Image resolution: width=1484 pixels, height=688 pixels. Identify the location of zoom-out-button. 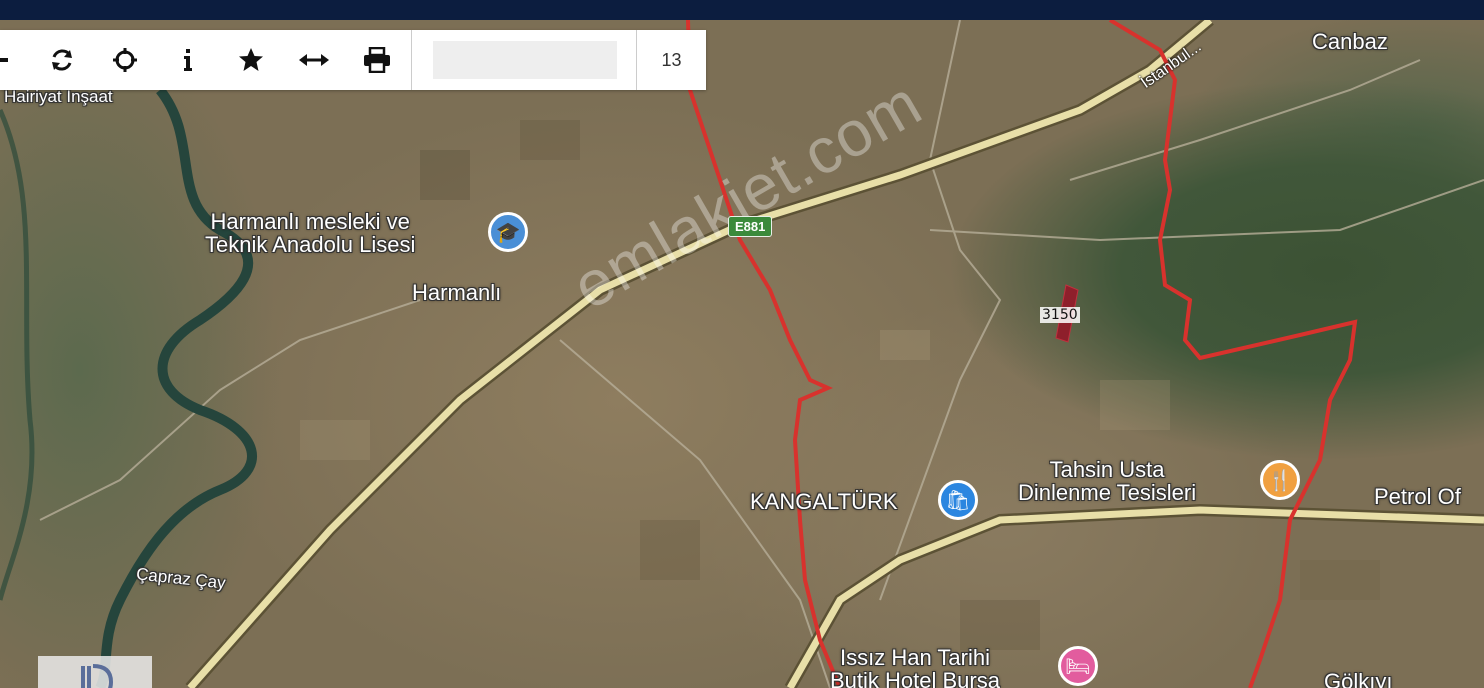
(15, 60).